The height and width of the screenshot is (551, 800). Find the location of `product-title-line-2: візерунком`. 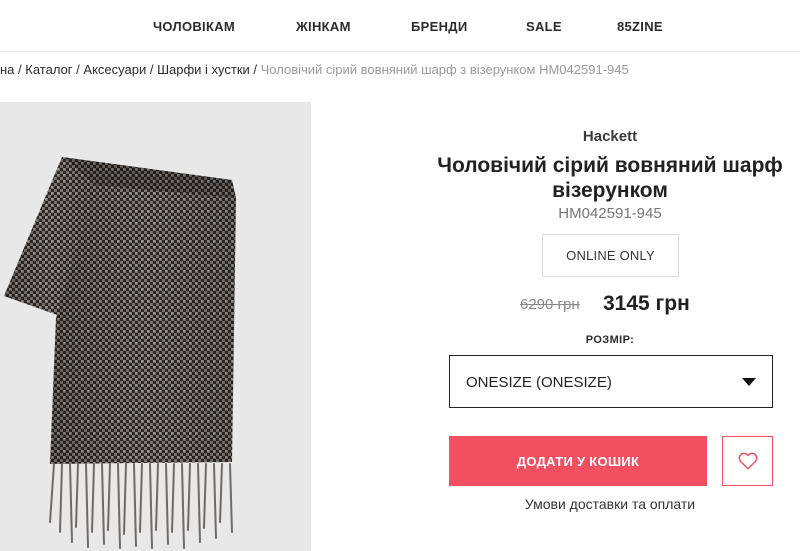

product-title-line-2: візерунком is located at coordinates (610, 190).